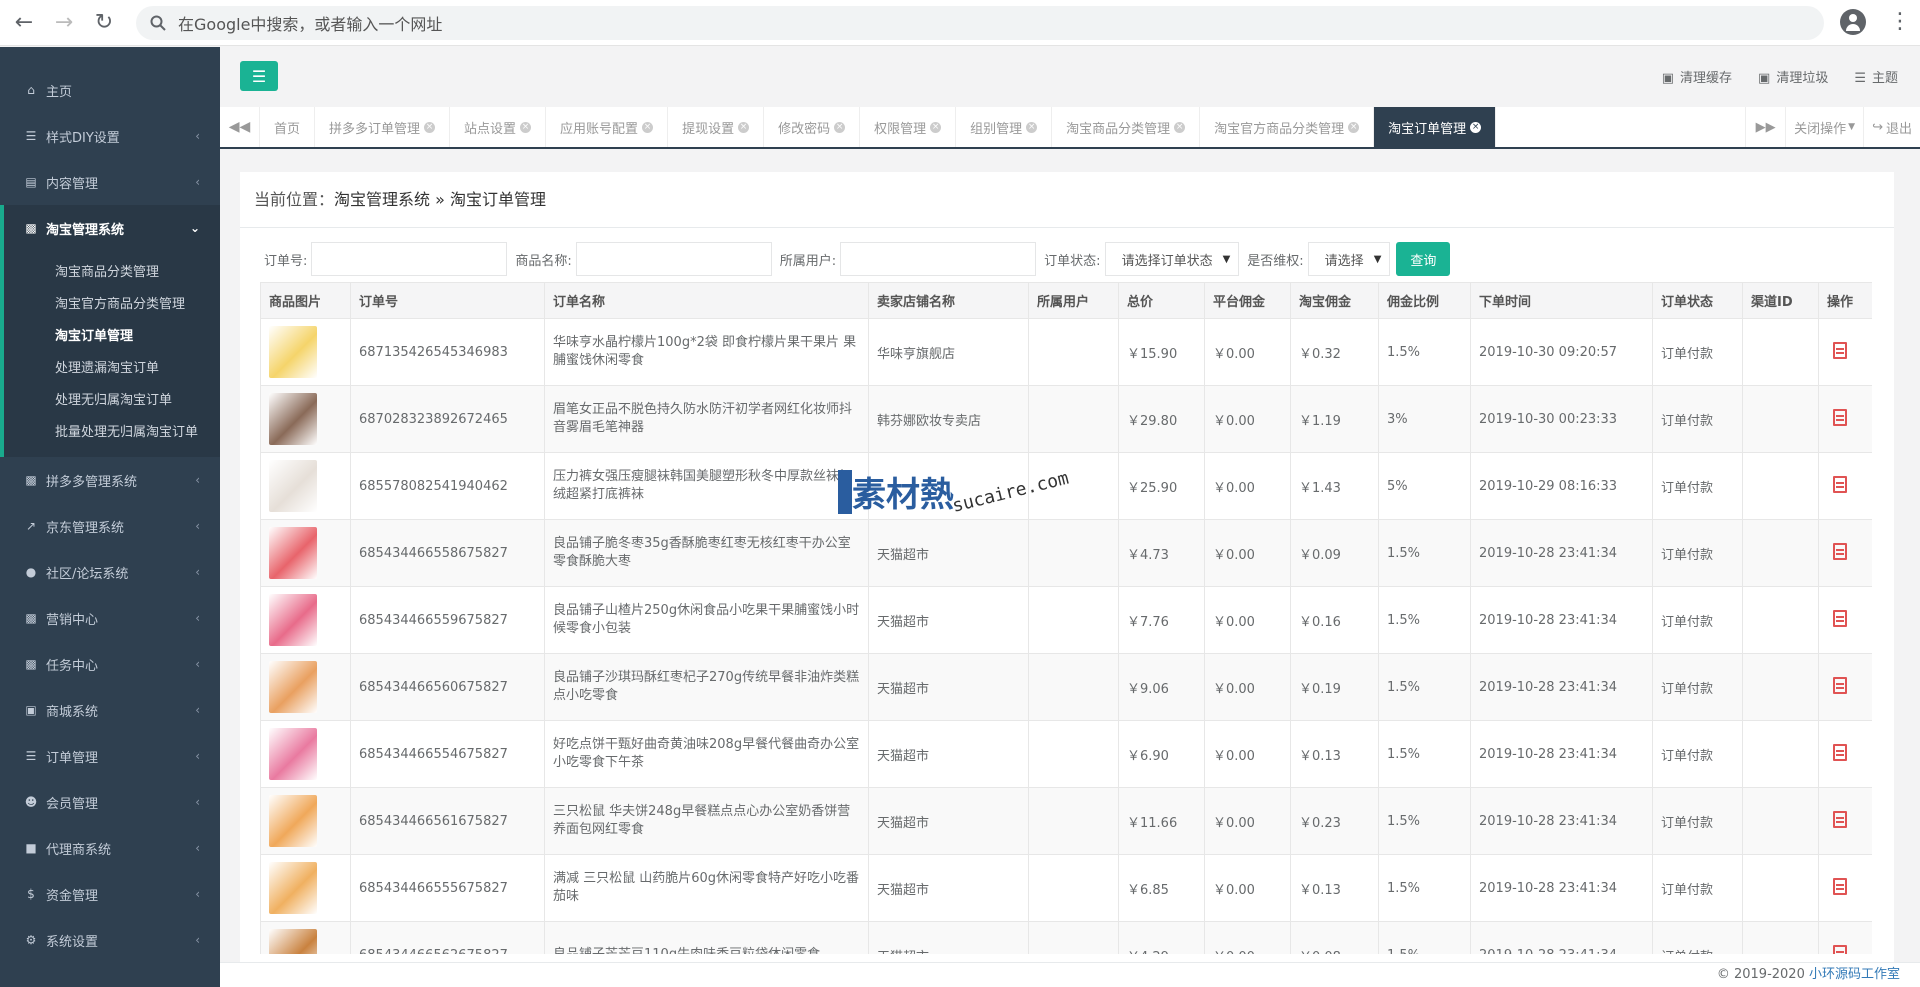 The image size is (1920, 987). Describe the element at coordinates (110, 182) in the screenshot. I see `sidebar-item-content: ▤ 内容管理 ‹` at that location.